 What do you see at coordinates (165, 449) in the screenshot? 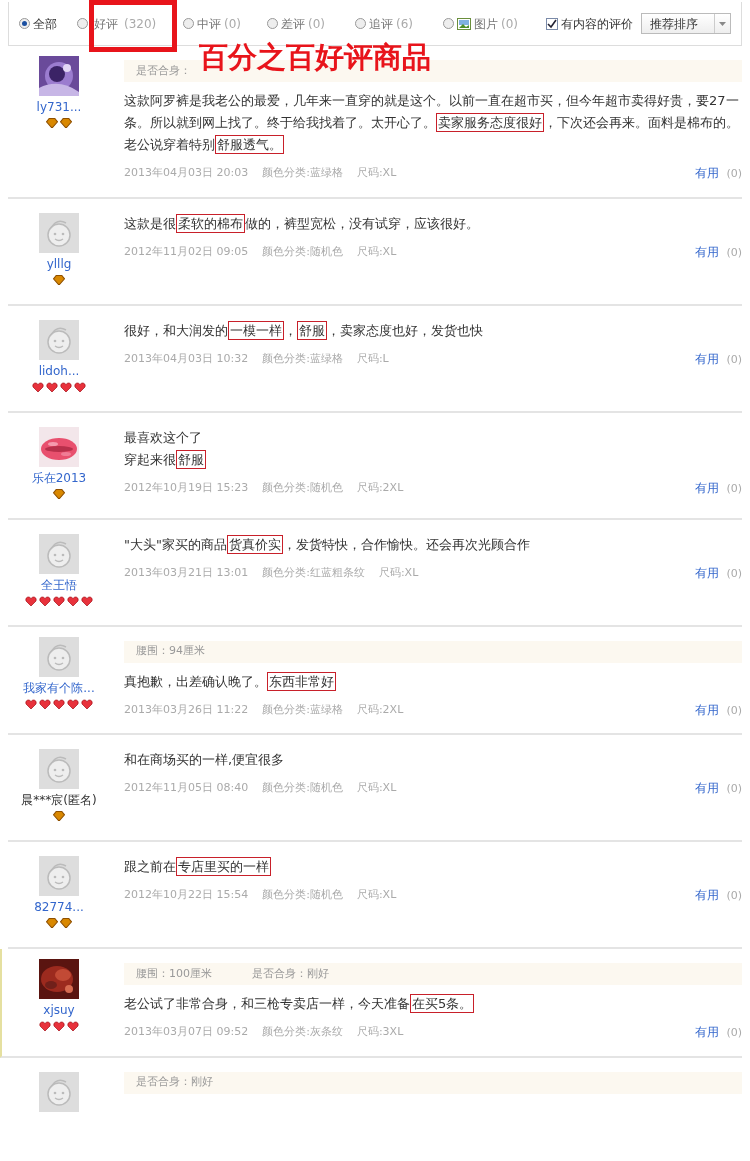
I see `review-text: 最喜欢这个了 穿起来很舒服` at bounding box center [165, 449].